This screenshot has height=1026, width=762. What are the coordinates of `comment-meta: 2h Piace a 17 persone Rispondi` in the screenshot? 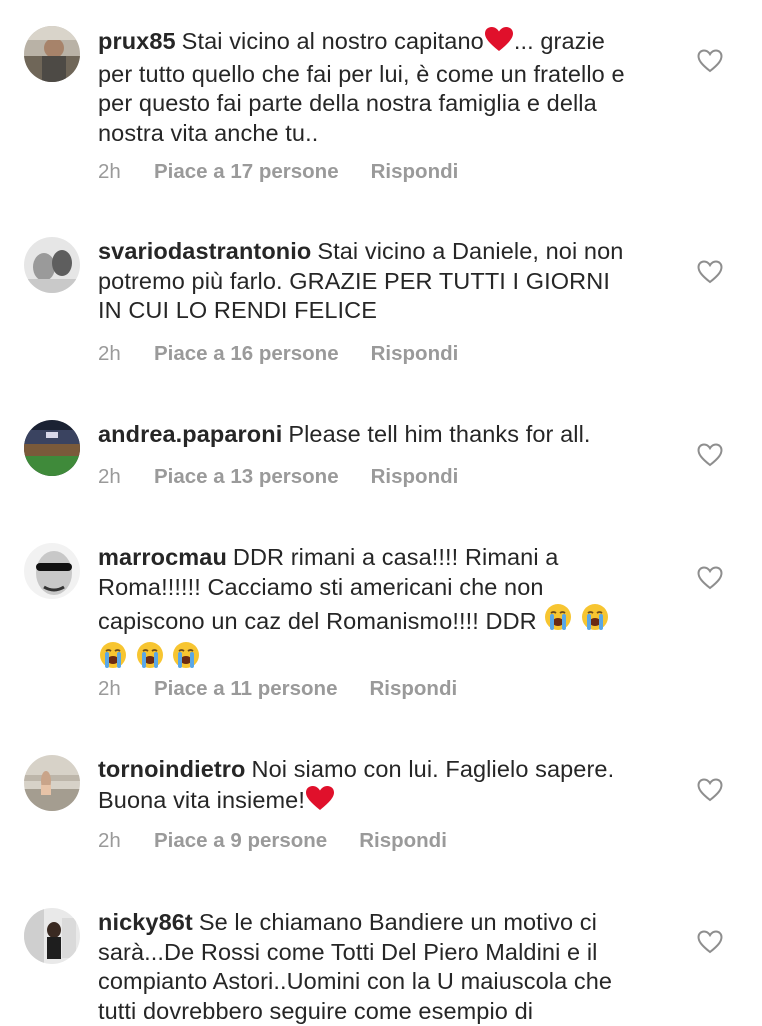 It's located at (278, 172).